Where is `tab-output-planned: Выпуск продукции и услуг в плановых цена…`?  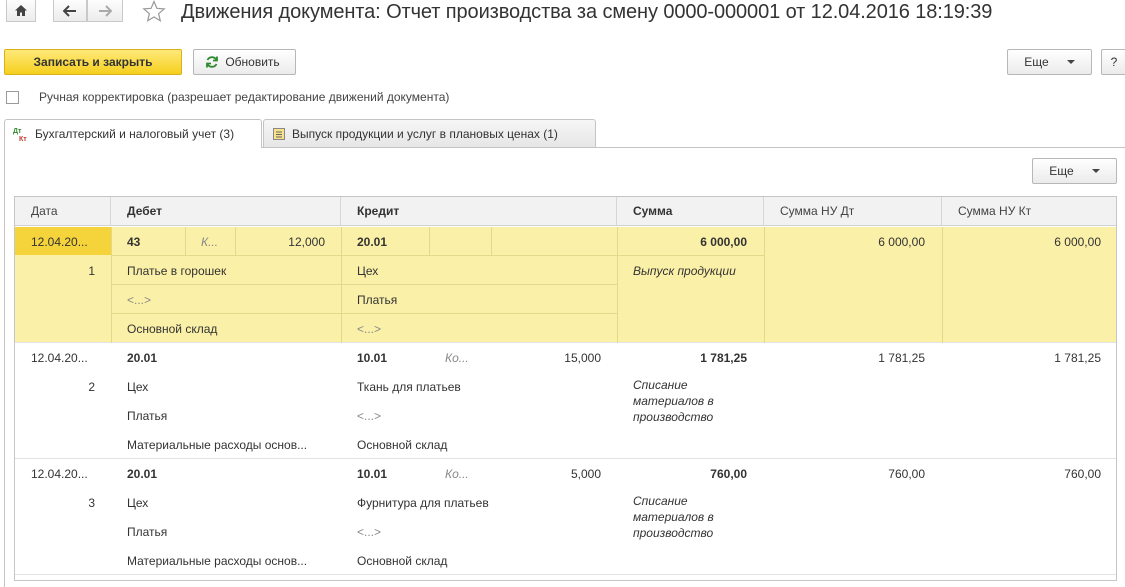 tab-output-planned: Выпуск продукции и услуг в плановых цена… is located at coordinates (429, 133).